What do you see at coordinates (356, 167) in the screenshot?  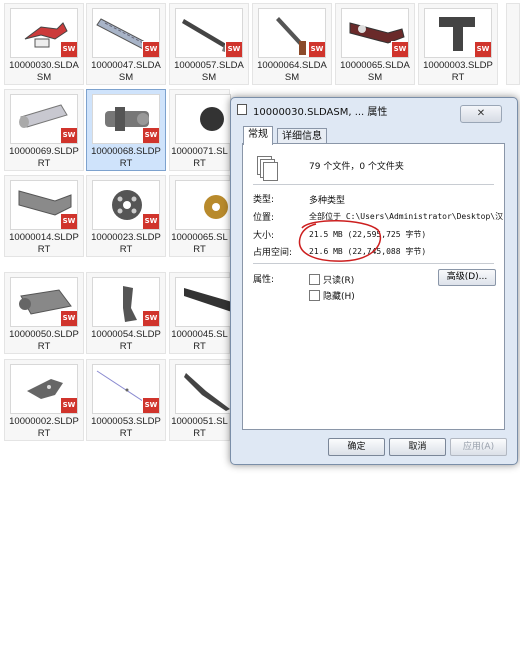 I see `file-count: 79 个文件，0 个文件夹` at bounding box center [356, 167].